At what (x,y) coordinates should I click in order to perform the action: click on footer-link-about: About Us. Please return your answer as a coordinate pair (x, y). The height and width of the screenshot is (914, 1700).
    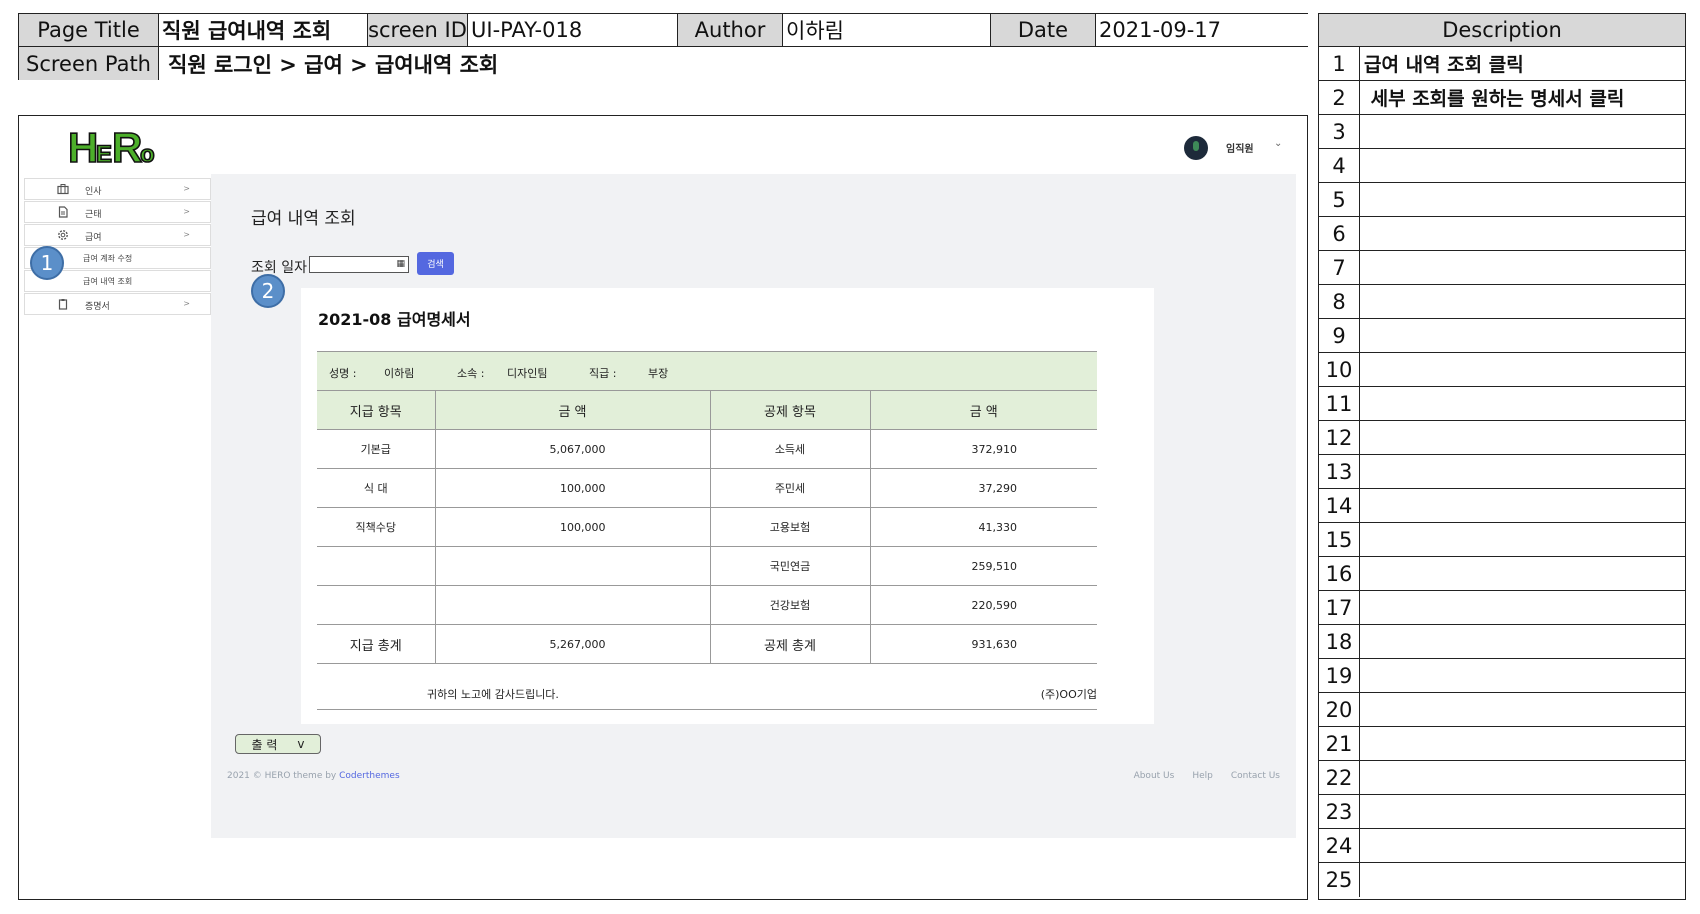
    Looking at the image, I should click on (1154, 776).